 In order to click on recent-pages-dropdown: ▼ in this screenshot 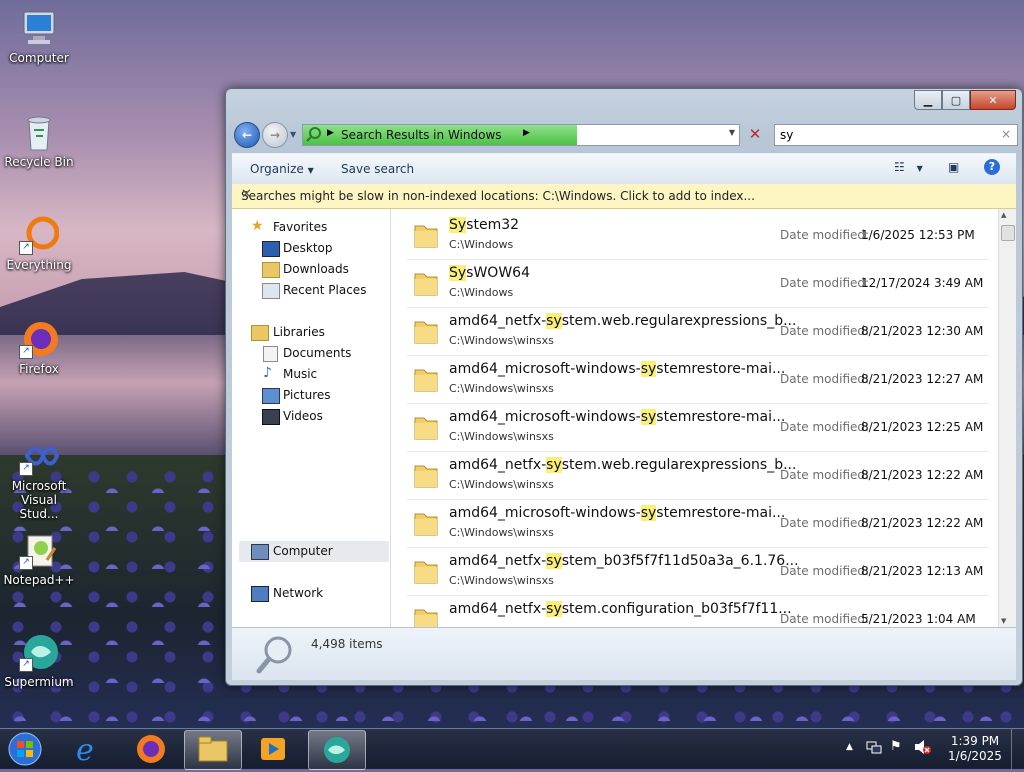, I will do `click(293, 134)`.